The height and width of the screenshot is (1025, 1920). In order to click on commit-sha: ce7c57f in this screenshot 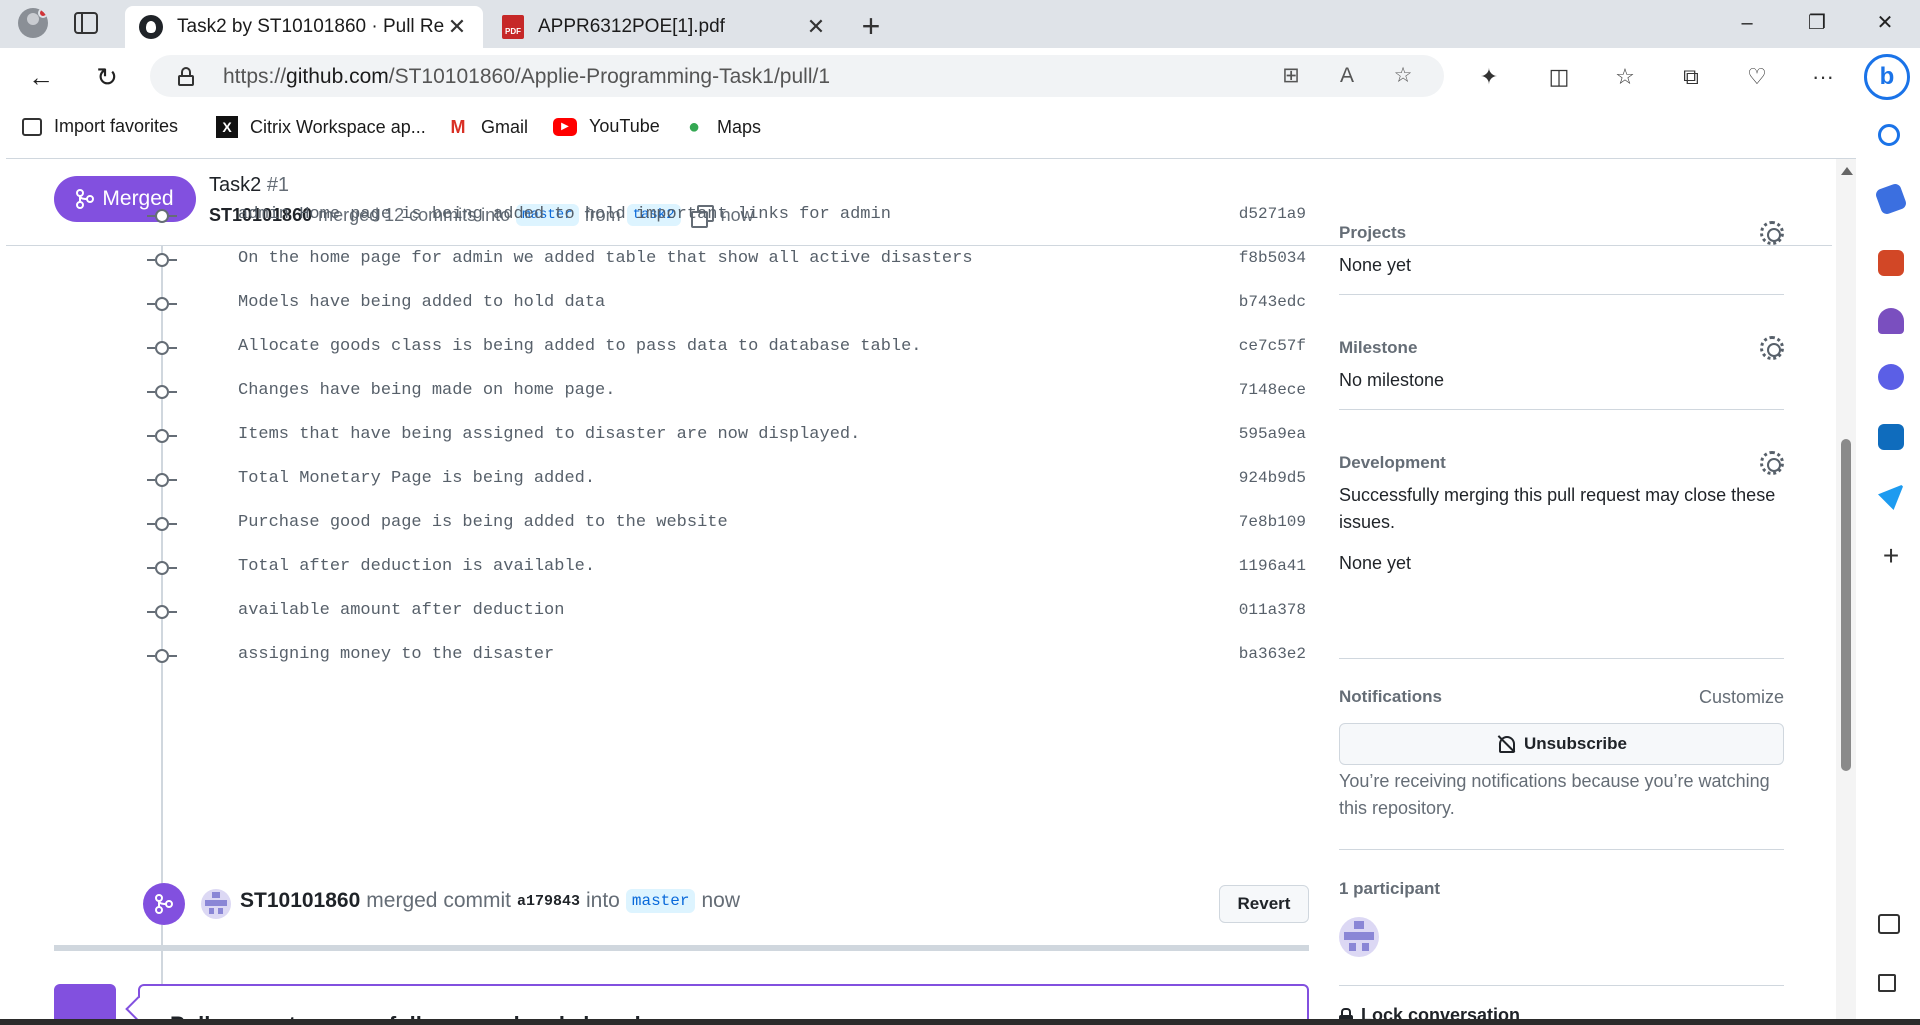, I will do `click(1272, 346)`.